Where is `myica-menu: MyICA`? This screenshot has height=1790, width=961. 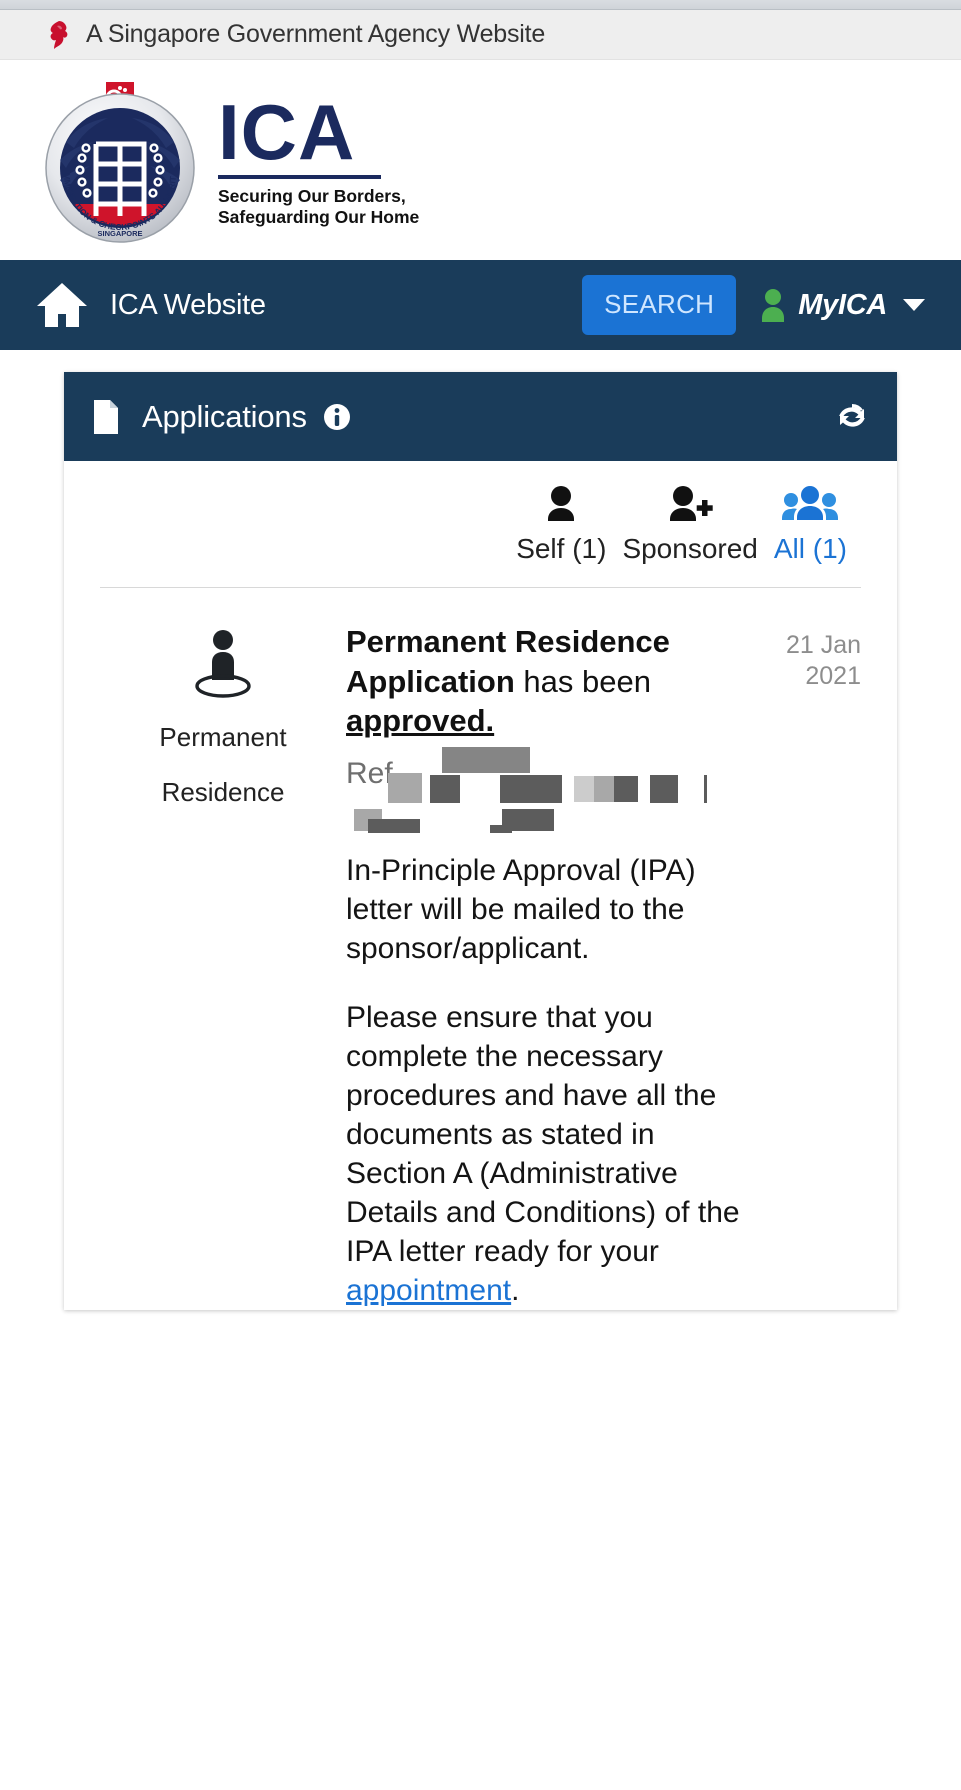 myica-menu: MyICA is located at coordinates (842, 305).